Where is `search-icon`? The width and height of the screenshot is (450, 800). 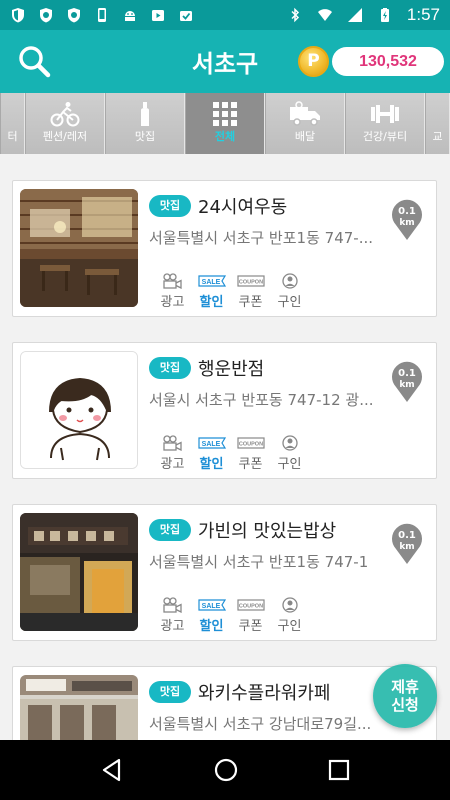 search-icon is located at coordinates (35, 62).